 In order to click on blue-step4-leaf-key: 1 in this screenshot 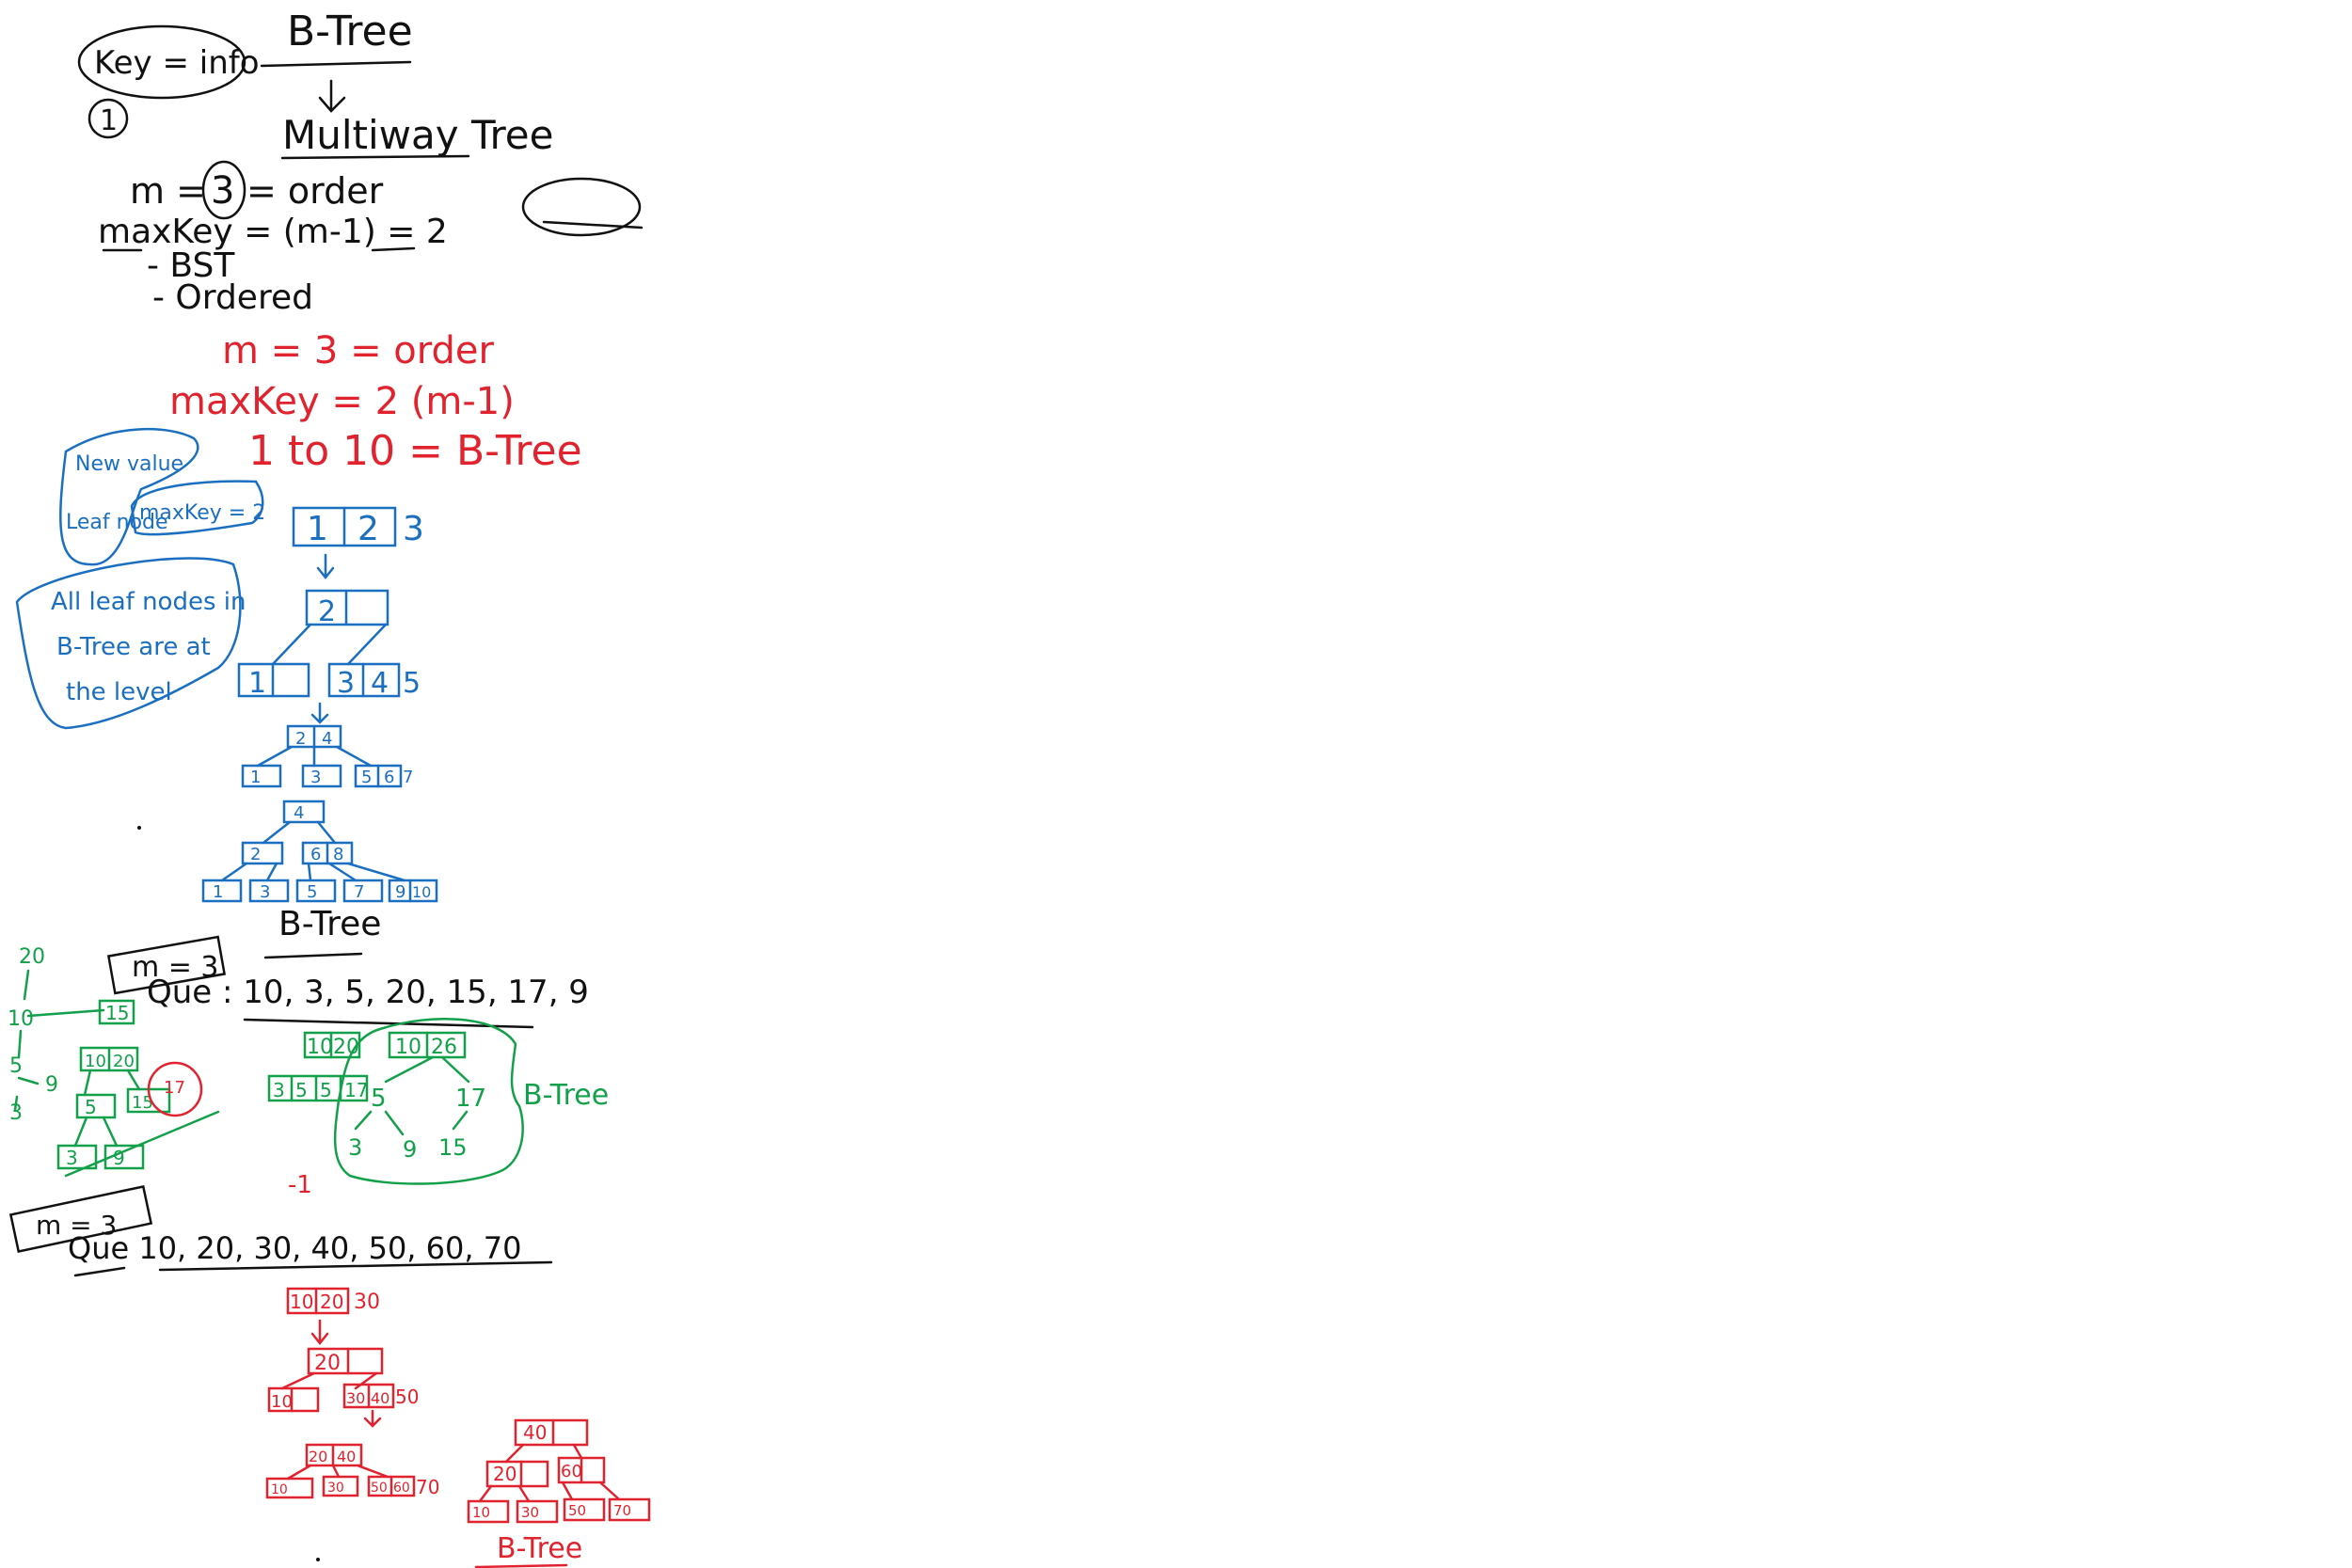, I will do `click(218, 892)`.